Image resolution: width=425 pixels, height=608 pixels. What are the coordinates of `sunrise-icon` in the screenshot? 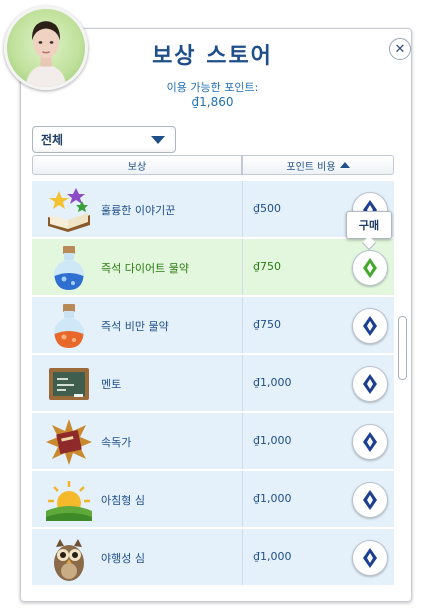 It's located at (69, 500).